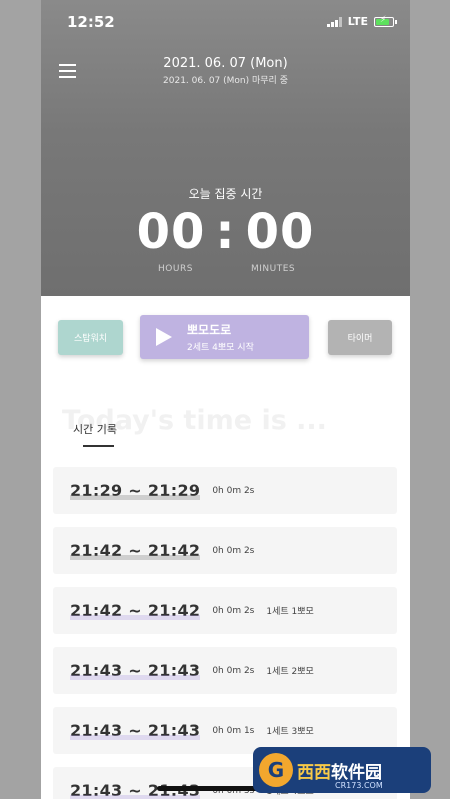 This screenshot has height=799, width=450. What do you see at coordinates (334, 21) in the screenshot?
I see `signal-icon` at bounding box center [334, 21].